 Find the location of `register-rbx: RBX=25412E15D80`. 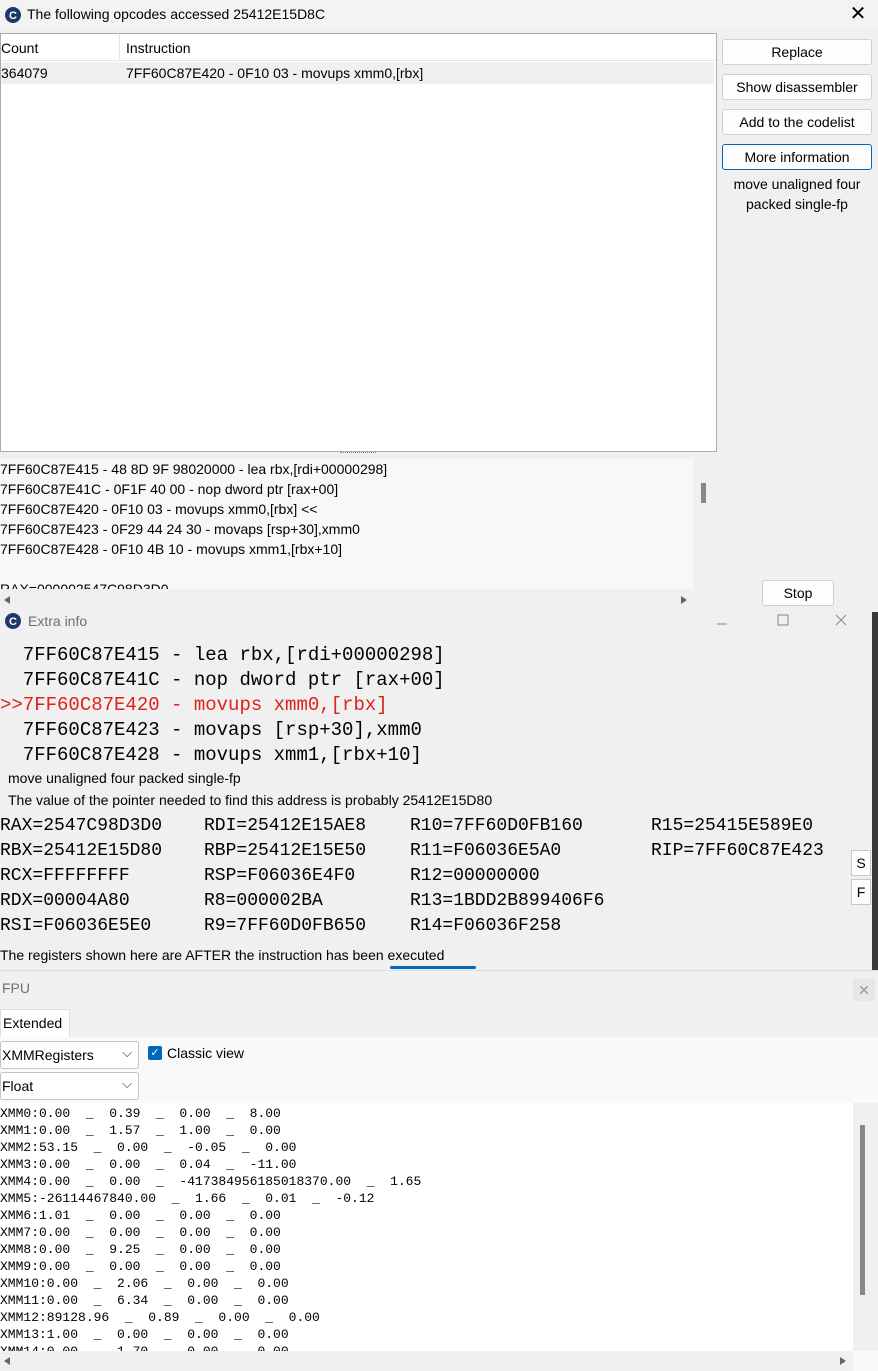

register-rbx: RBX=25412E15D80 is located at coordinates (81, 851).